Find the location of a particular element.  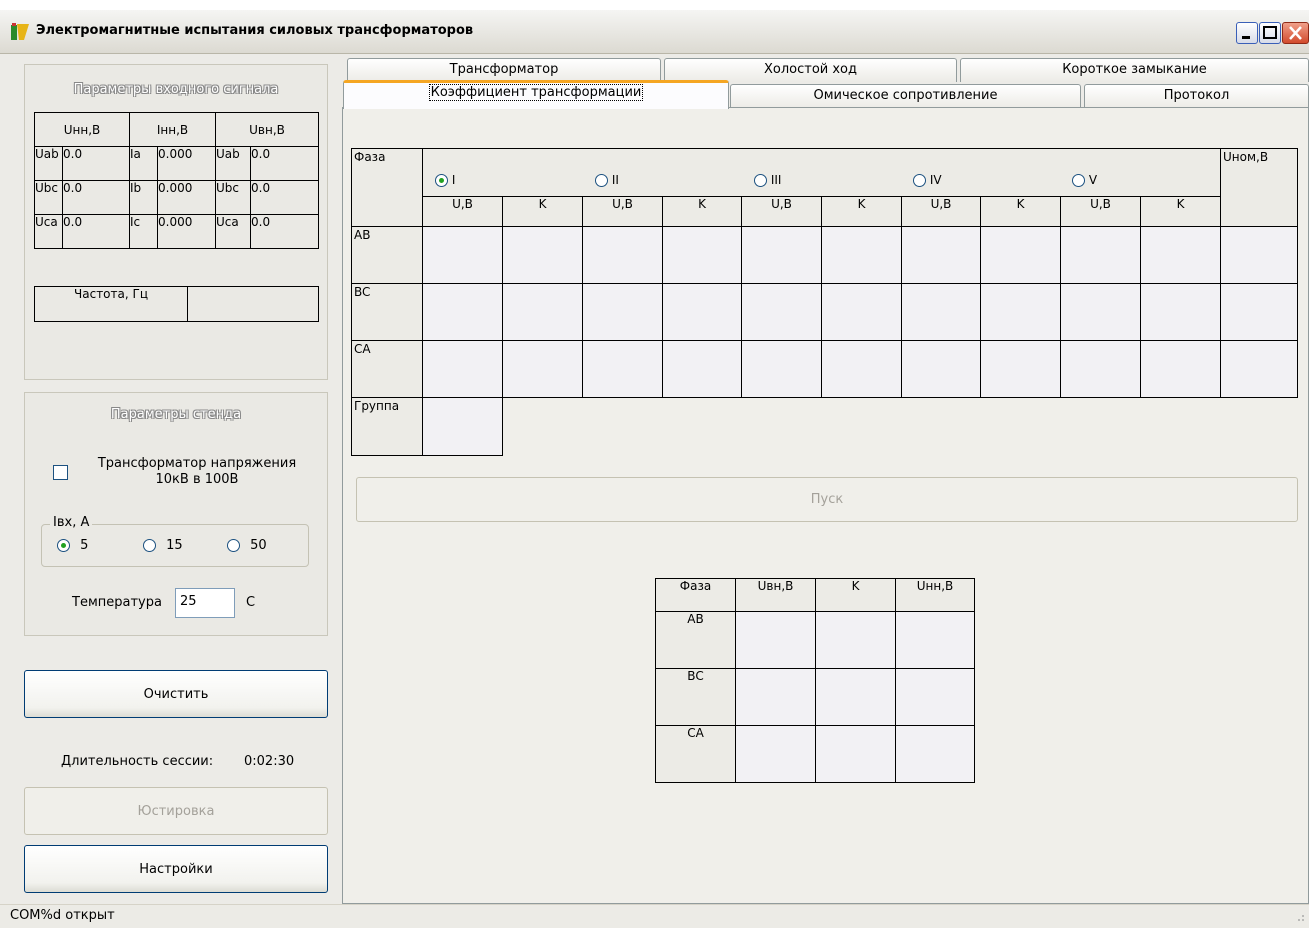

row-label: Uca is located at coordinates (233, 231).